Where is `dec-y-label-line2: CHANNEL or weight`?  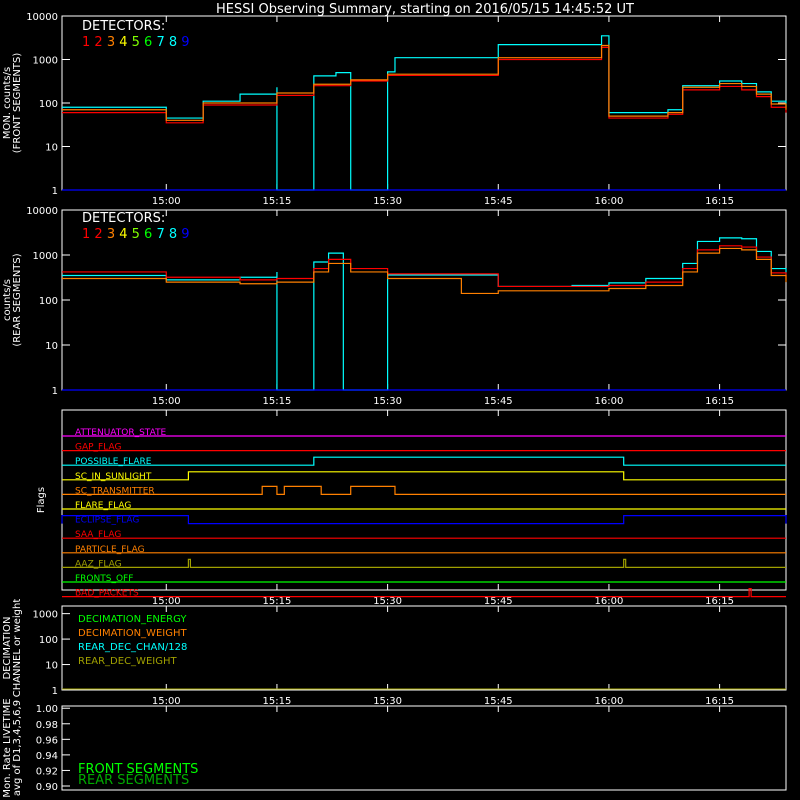
dec-y-label-line2: CHANNEL or weight is located at coordinates (17, 648).